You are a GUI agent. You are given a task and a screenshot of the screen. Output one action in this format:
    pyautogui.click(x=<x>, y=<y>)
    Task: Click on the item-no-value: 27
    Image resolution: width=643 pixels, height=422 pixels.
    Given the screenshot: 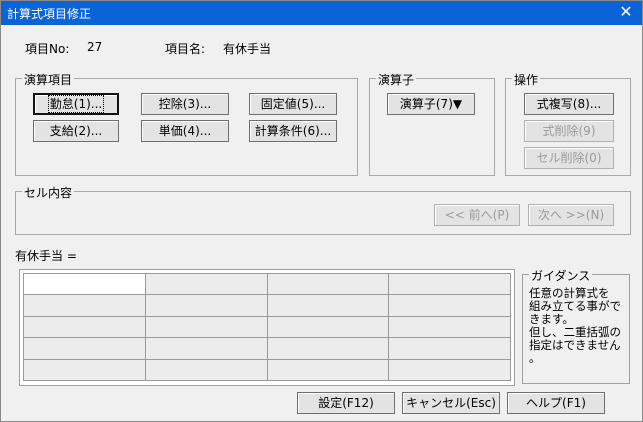 What is the action you would take?
    pyautogui.click(x=95, y=47)
    